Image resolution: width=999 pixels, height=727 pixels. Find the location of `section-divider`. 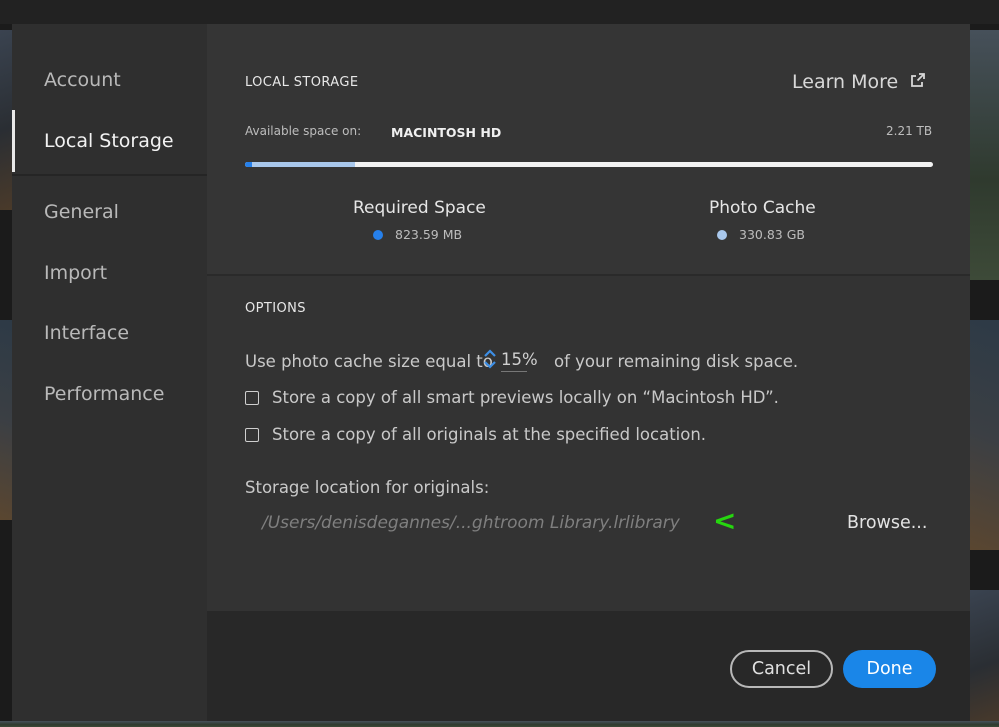

section-divider is located at coordinates (588, 275).